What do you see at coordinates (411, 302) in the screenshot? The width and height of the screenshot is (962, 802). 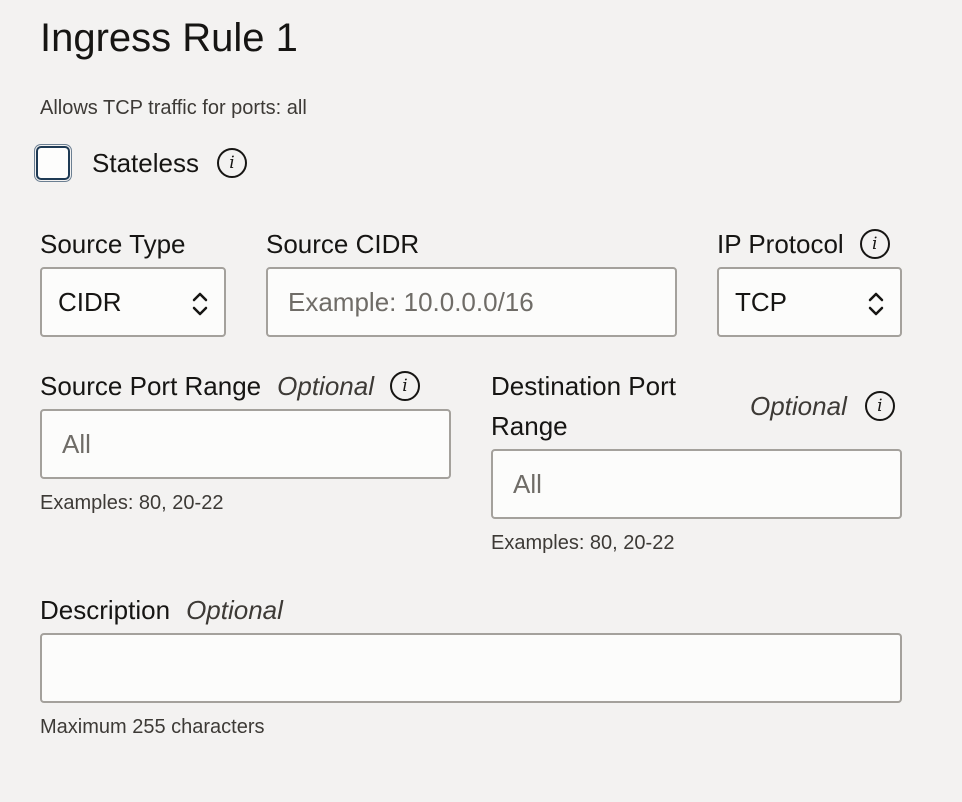 I see `source-cidr-placeholder: Example: 10.0.0.0/16` at bounding box center [411, 302].